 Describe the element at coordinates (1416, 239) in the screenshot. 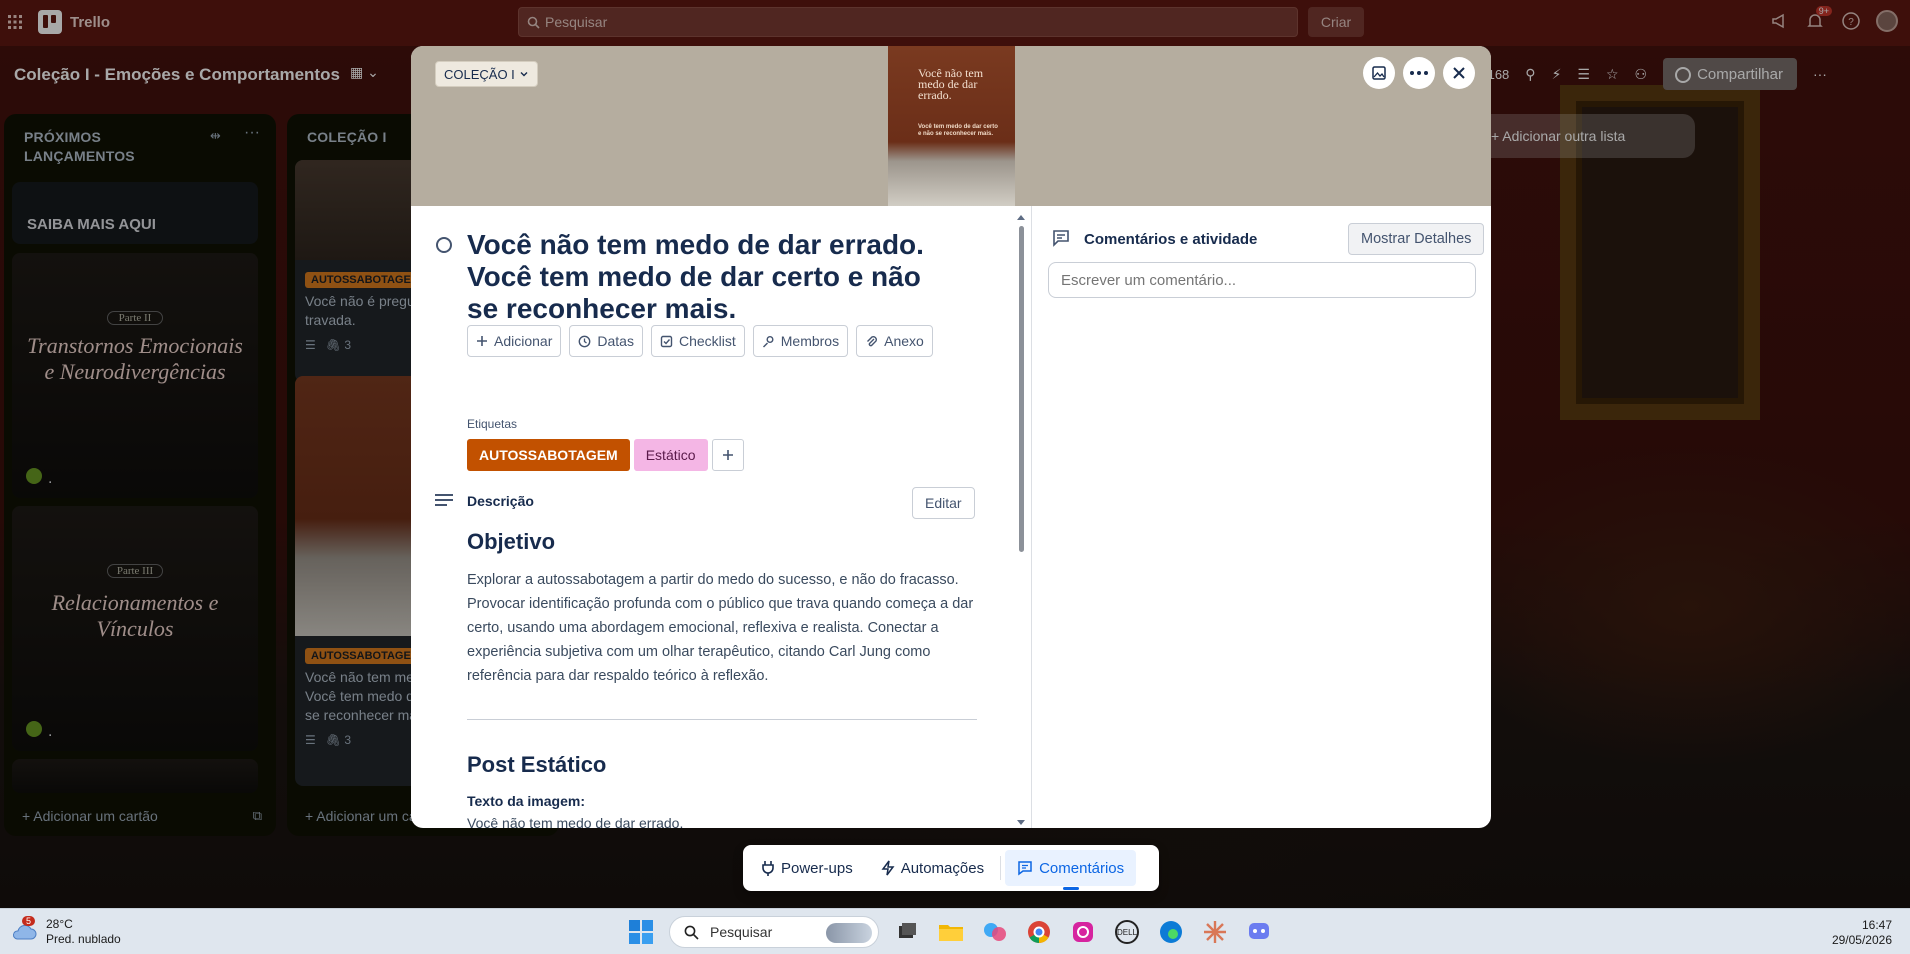

I see `show-details-button: Mostrar Detalhes` at that location.